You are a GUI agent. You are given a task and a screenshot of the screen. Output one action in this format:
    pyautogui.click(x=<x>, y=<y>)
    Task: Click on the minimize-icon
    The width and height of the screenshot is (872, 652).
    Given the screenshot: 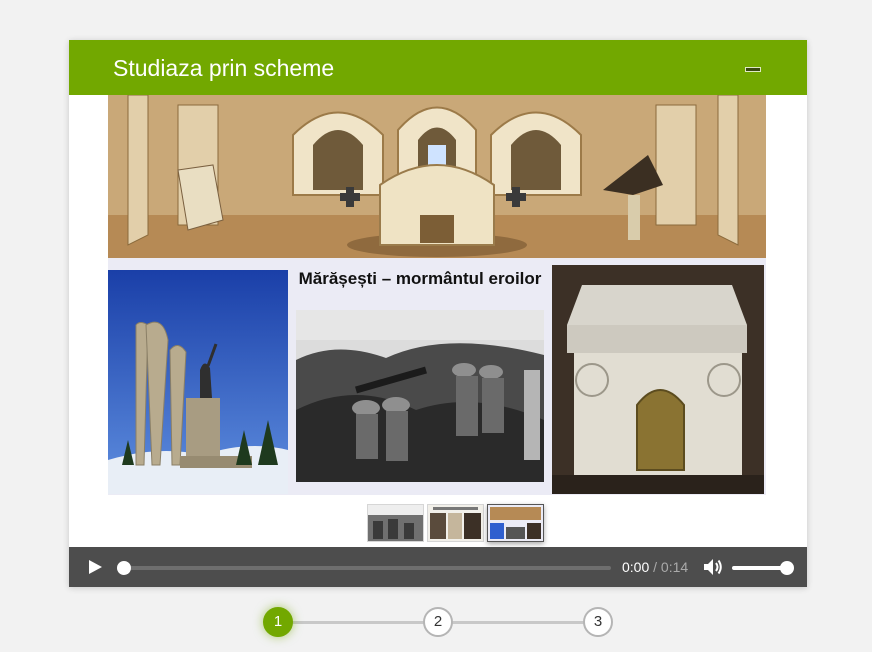 What is the action you would take?
    pyautogui.click(x=753, y=69)
    